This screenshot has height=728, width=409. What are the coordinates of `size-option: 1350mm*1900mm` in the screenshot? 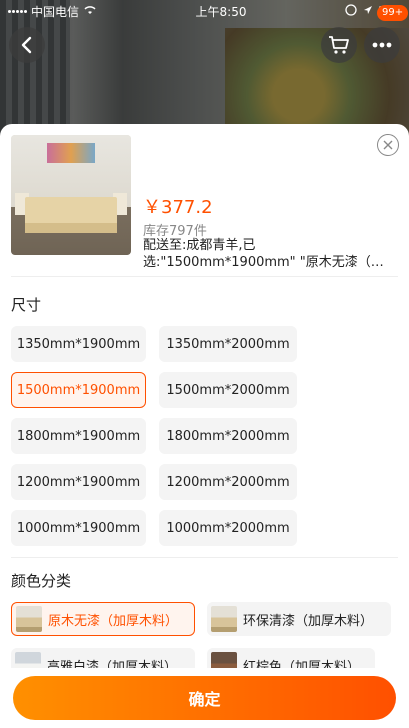 It's located at (78, 344).